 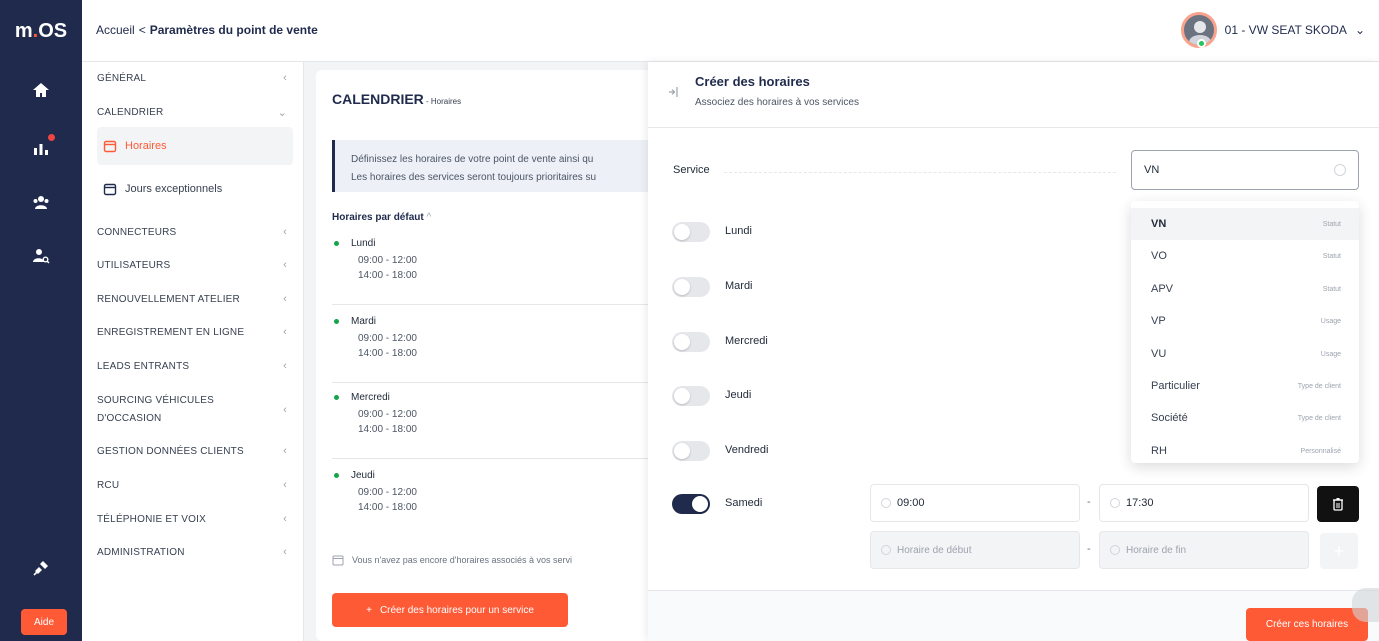 What do you see at coordinates (691, 396) in the screenshot?
I see `toggle-jeudi` at bounding box center [691, 396].